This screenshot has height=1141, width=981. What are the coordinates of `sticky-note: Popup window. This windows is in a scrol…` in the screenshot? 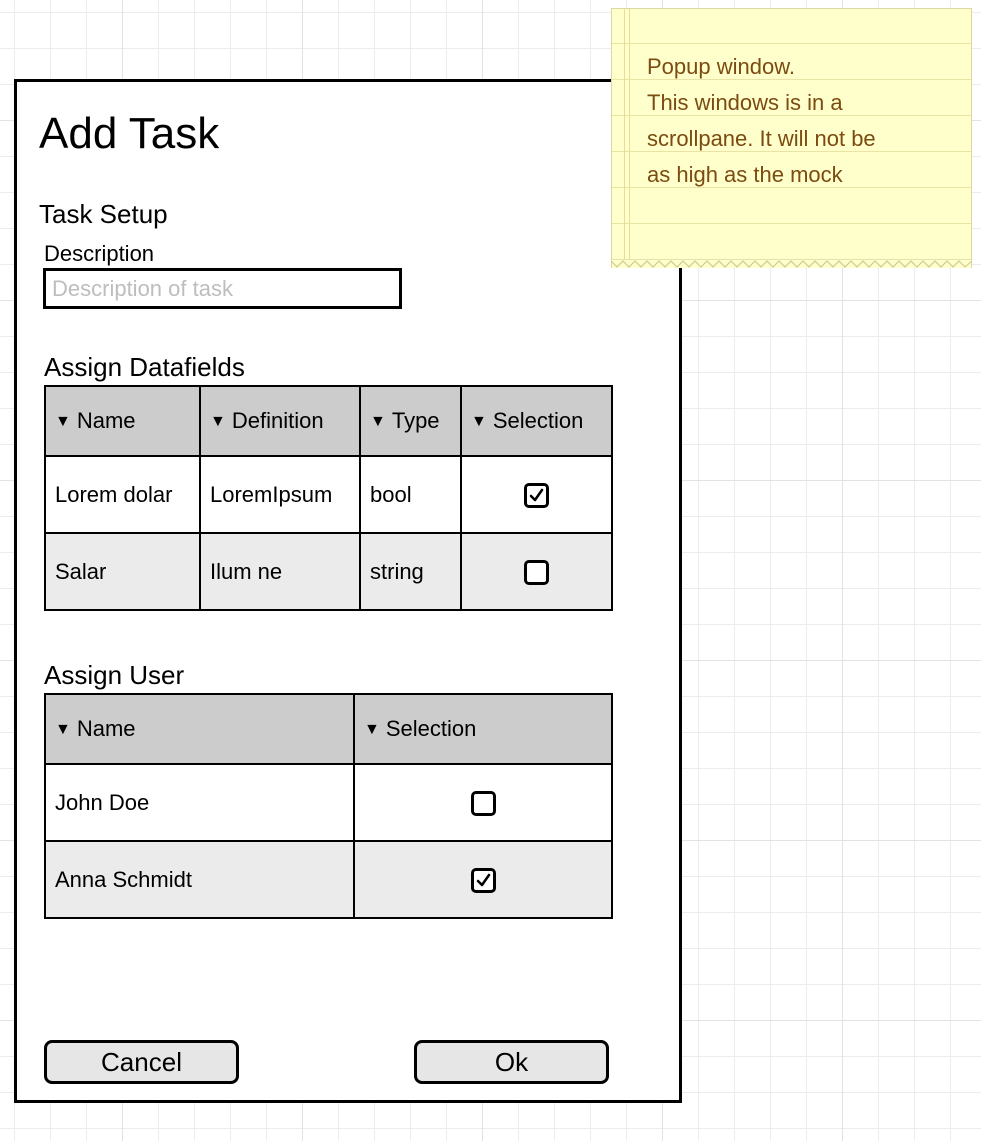 It's located at (791, 138).